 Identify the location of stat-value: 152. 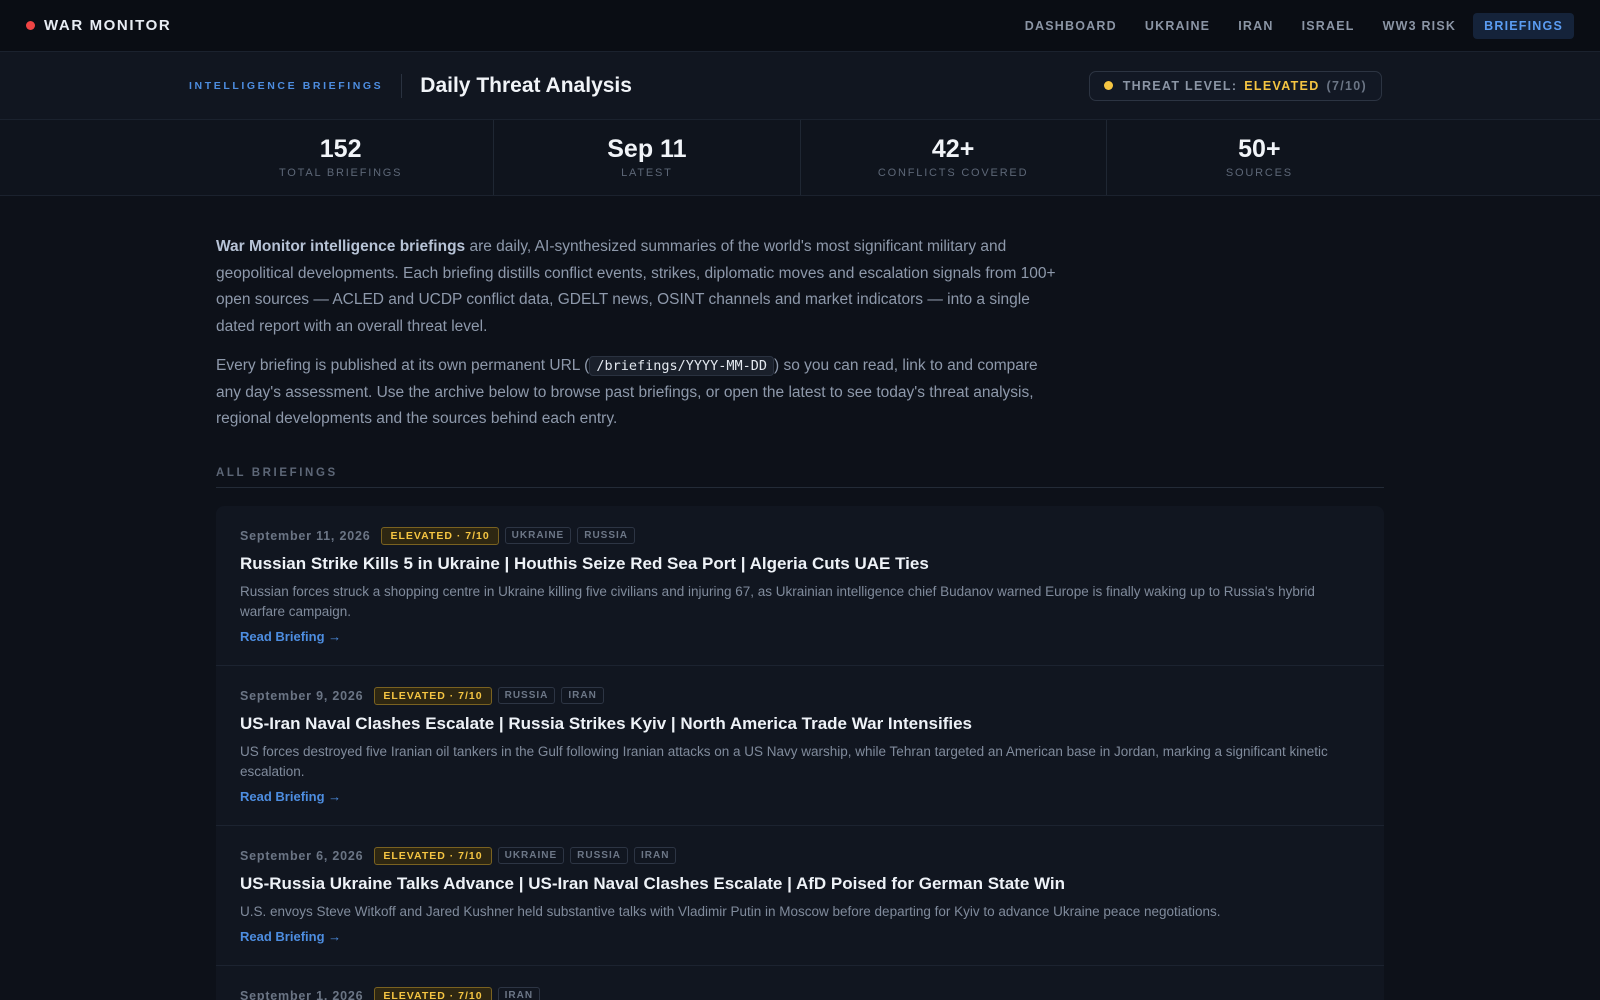
(340, 149).